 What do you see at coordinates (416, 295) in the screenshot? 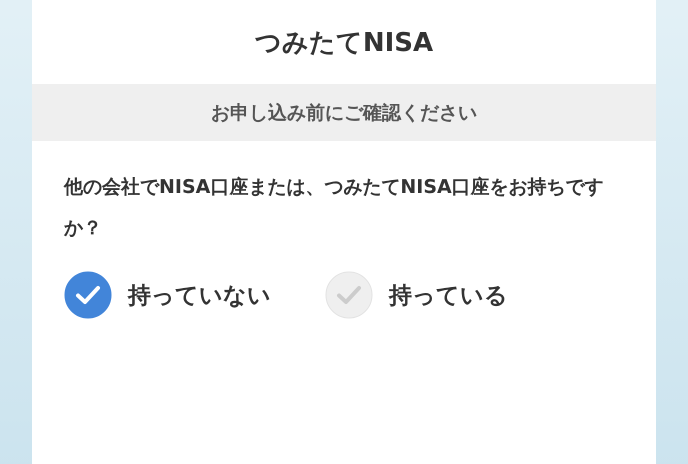
I see `radio-option: 持っている` at bounding box center [416, 295].